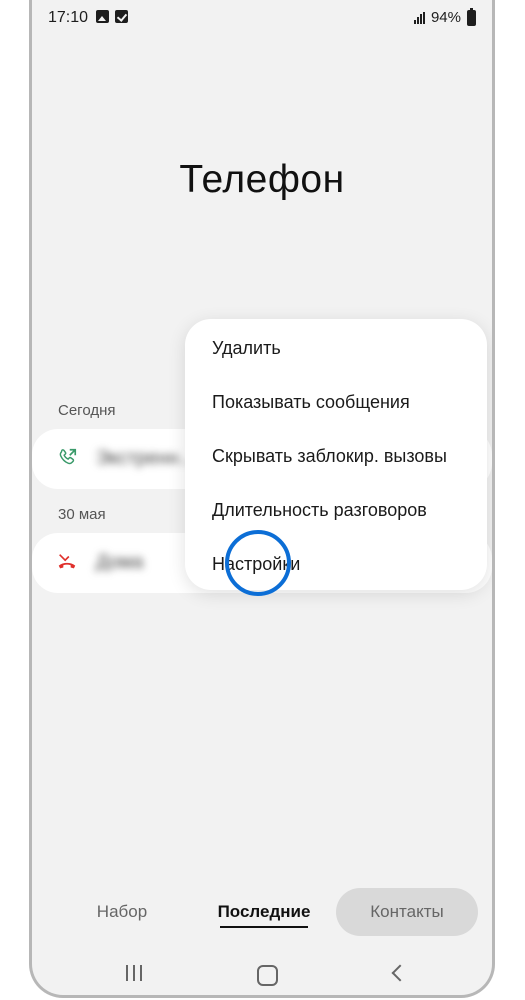 The image size is (525, 1000). What do you see at coordinates (82, 514) in the screenshot?
I see `section-header-30-may: 30 мая` at bounding box center [82, 514].